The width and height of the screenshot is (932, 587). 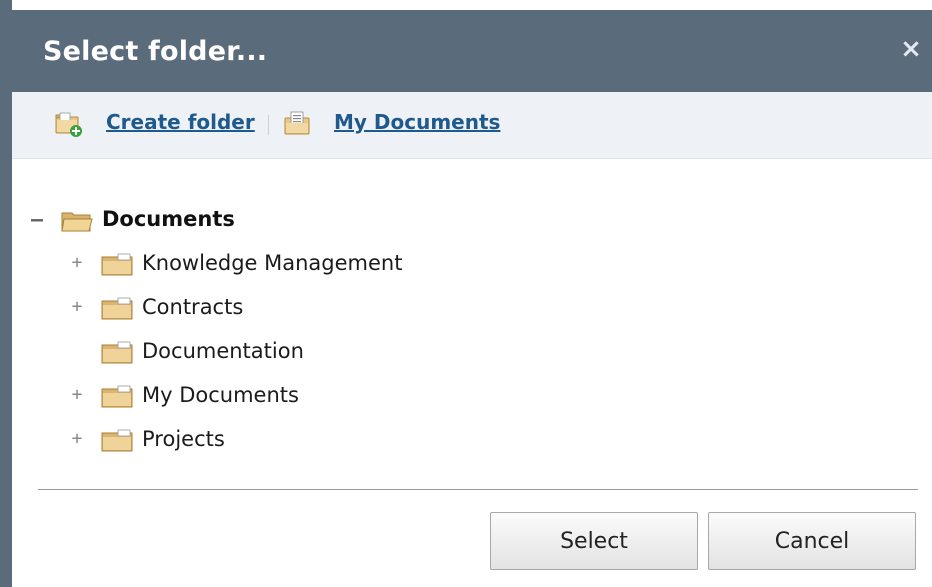 I want to click on expand-toggle-icon, so click(x=77, y=351).